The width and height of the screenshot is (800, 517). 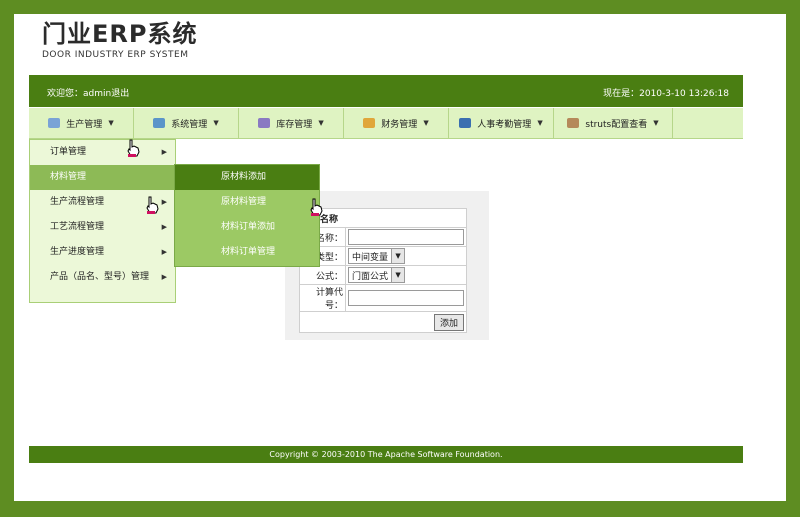 I want to click on top-bar: 欢迎您：admin退出 现在是：2010-3-10 13:26:18, so click(x=386, y=91).